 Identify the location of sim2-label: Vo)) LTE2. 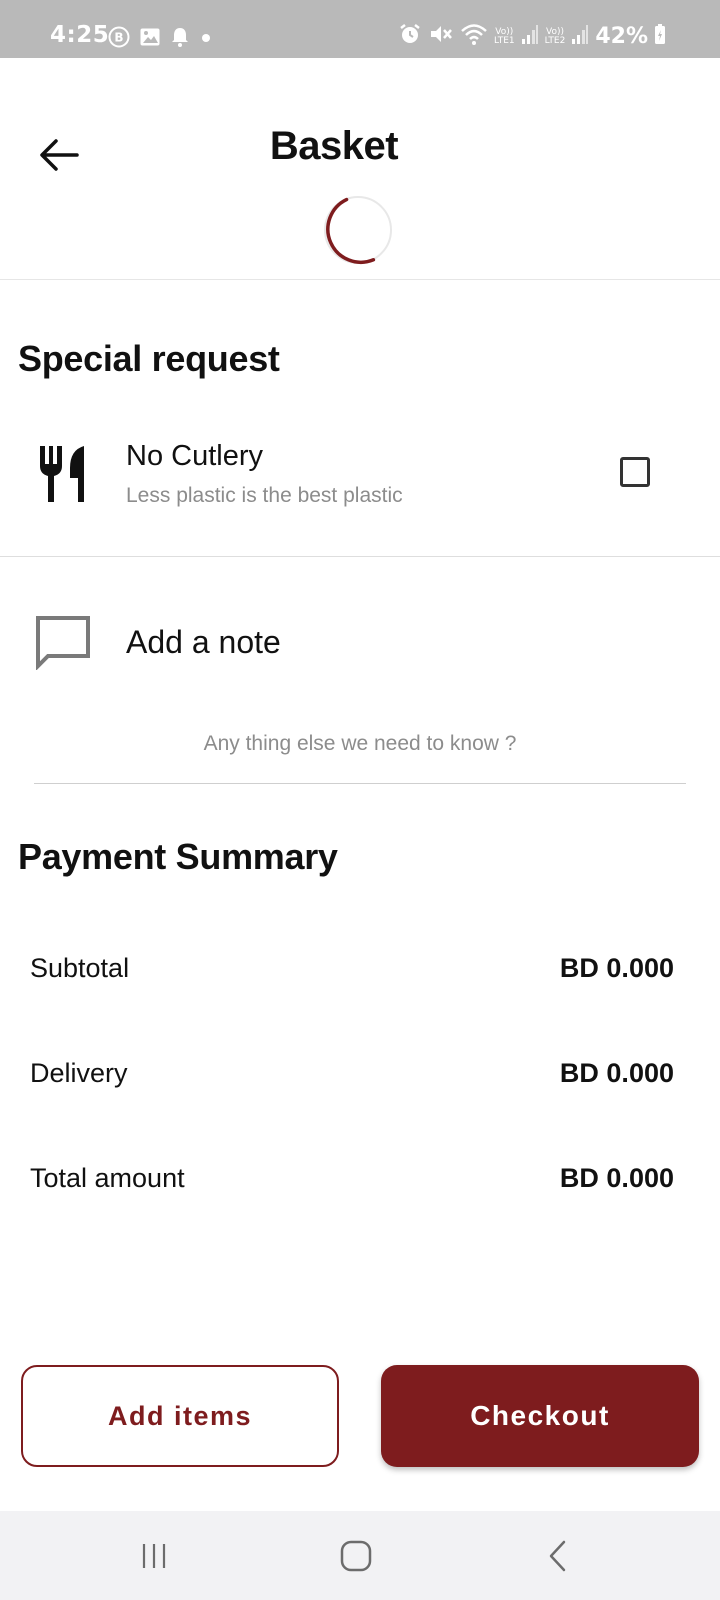
(555, 36).